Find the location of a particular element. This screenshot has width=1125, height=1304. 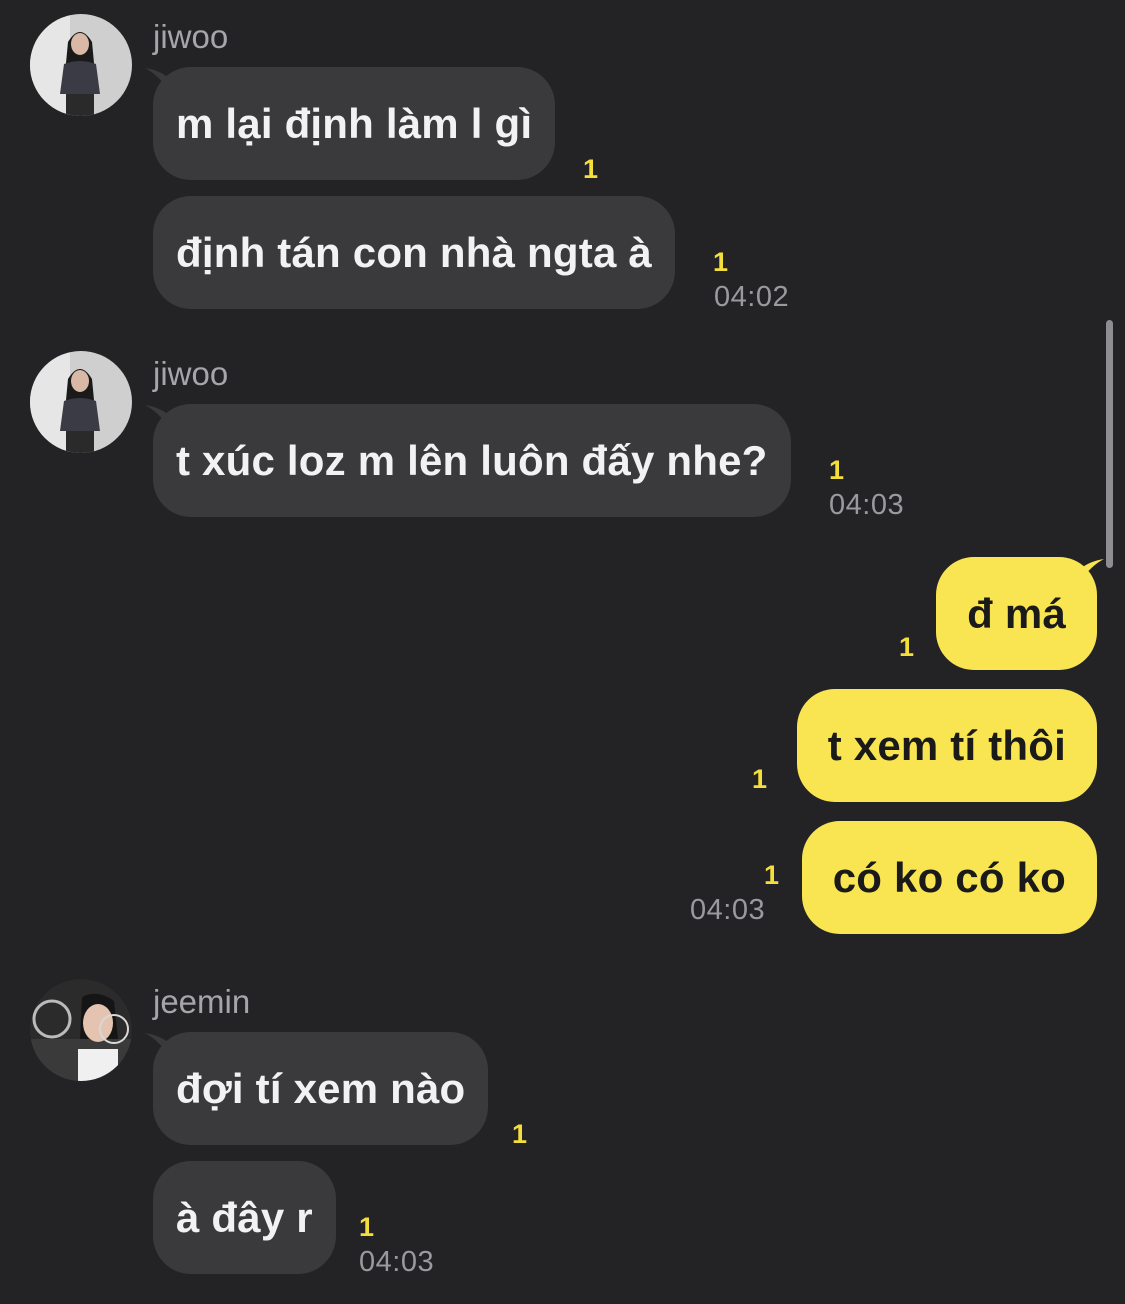

message-bubble: t xúc loz m lên luôn đấy nhe? is located at coordinates (472, 460).